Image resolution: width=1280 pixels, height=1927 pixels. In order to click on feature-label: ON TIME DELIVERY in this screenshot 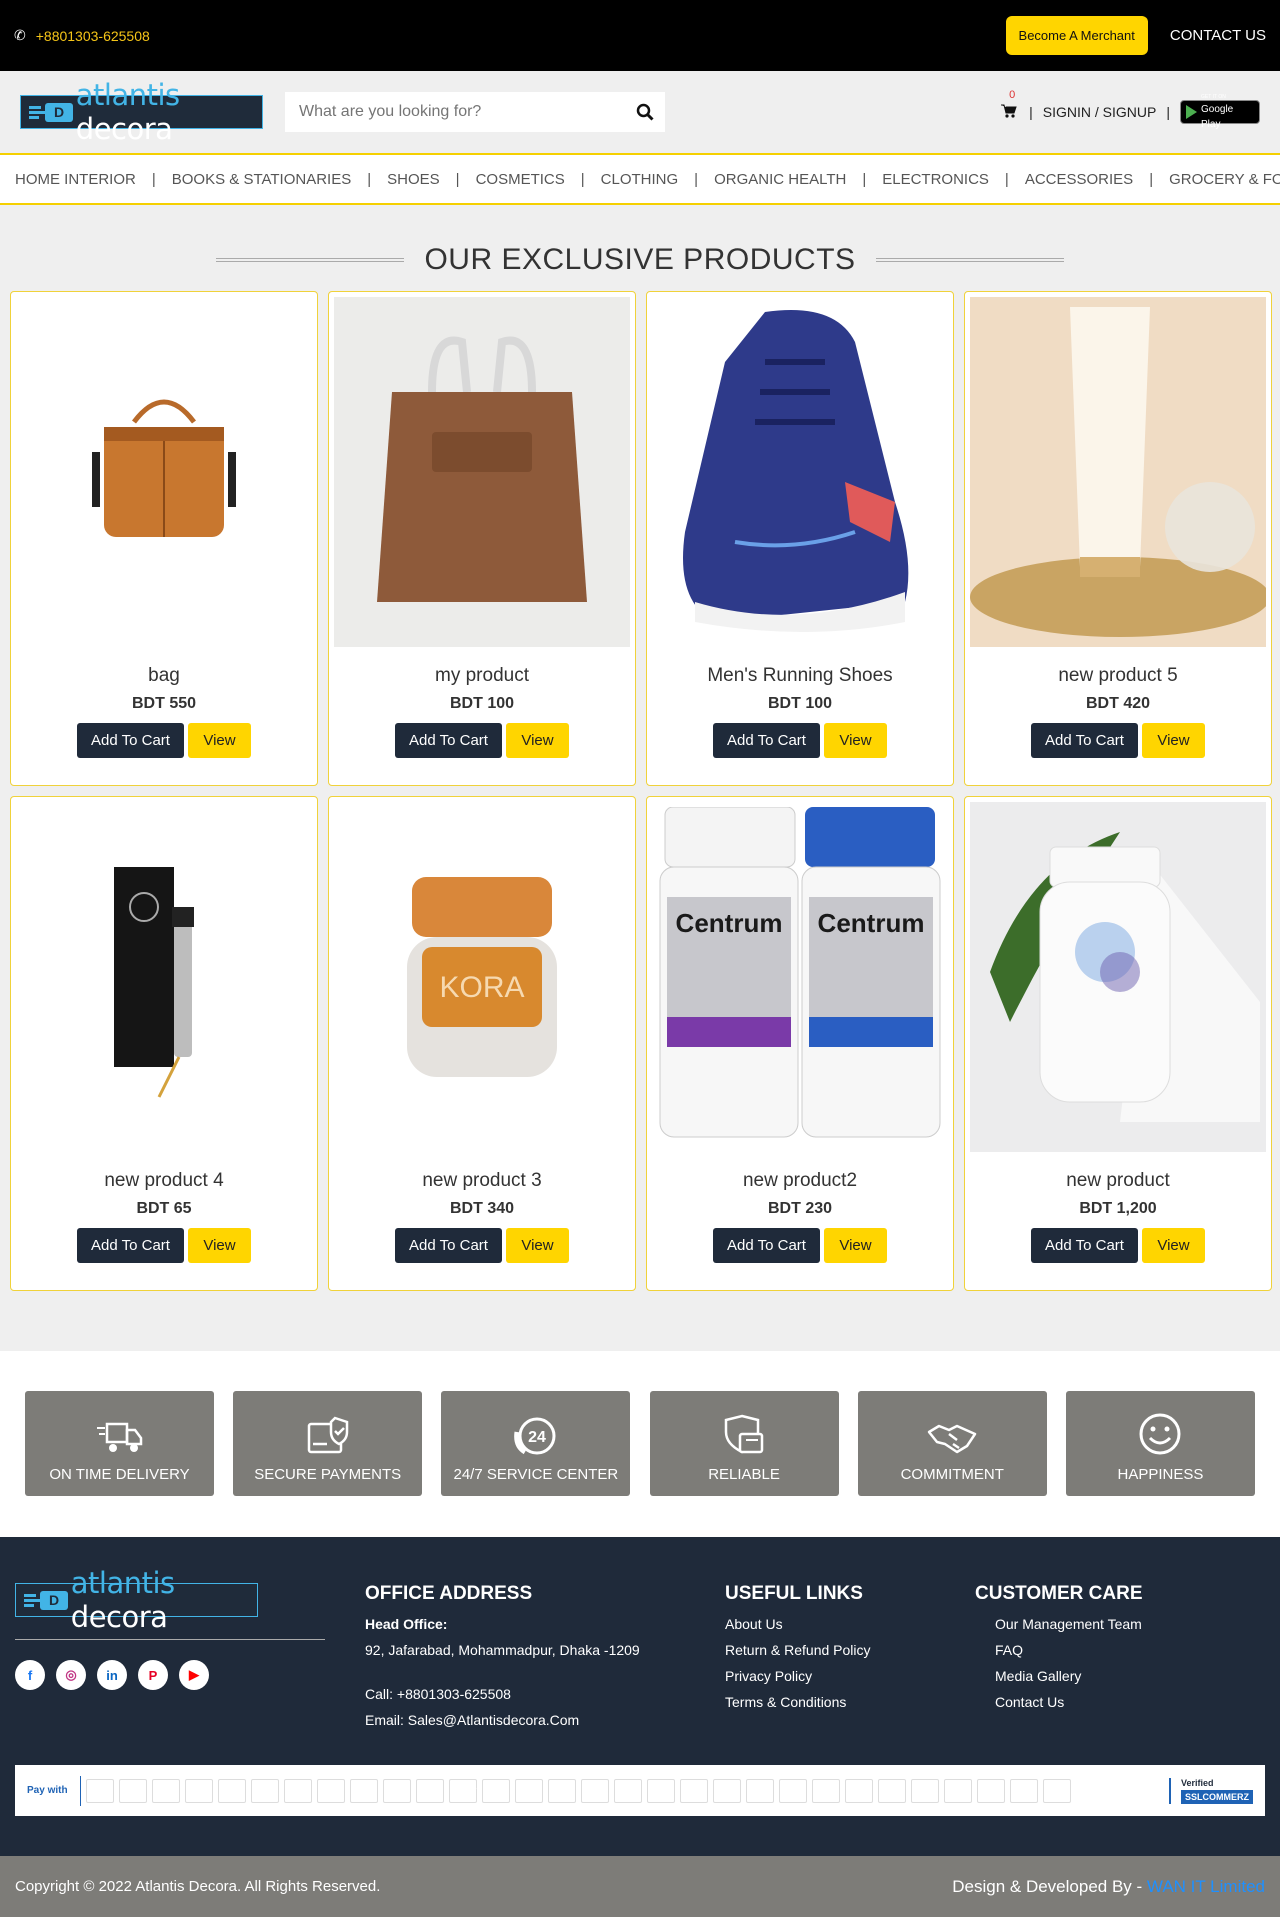, I will do `click(119, 1474)`.